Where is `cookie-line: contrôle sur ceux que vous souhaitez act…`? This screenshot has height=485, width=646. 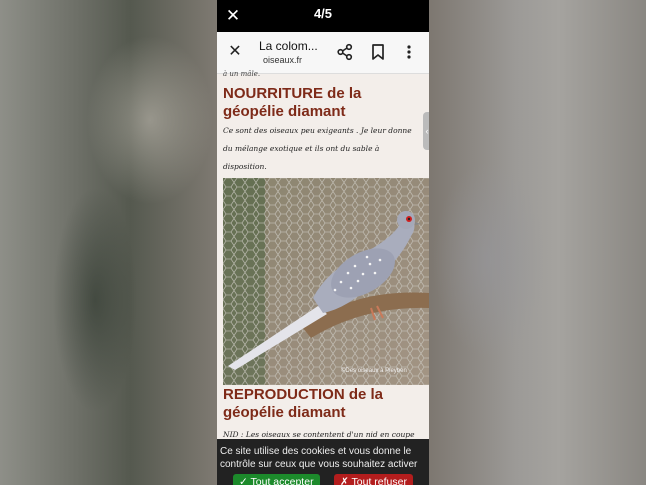 cookie-line: contrôle sur ceux que vous souhaitez act… is located at coordinates (319, 464).